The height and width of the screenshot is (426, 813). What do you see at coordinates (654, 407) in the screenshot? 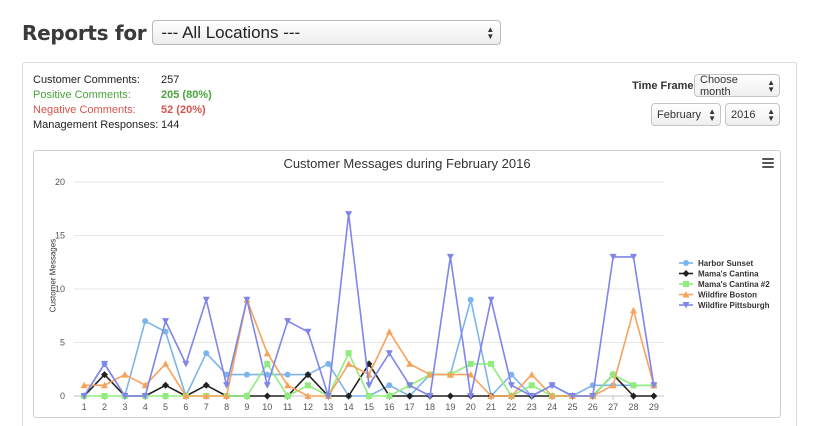
I see `x-tick-label: 29` at bounding box center [654, 407].